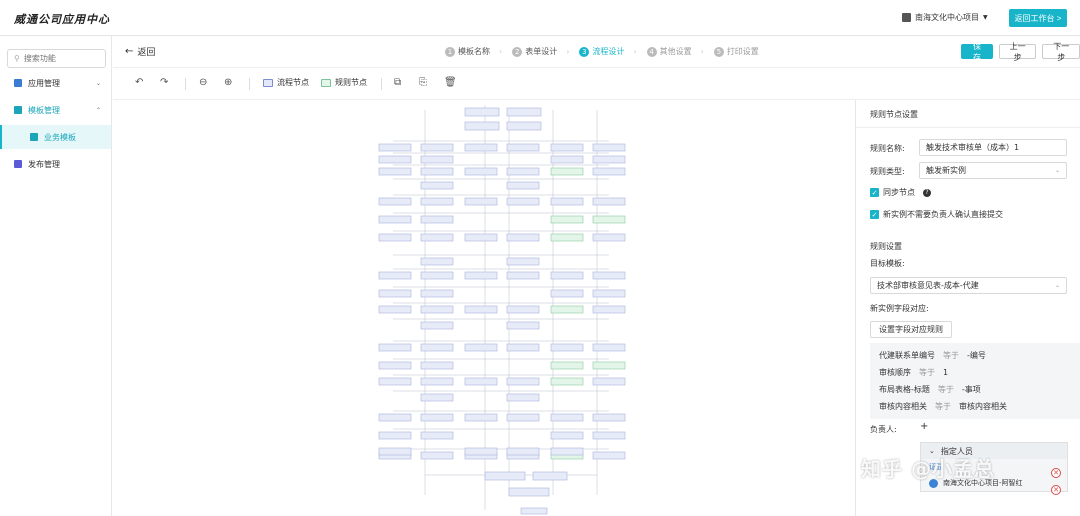 Image resolution: width=1080 pixels, height=516 pixels. What do you see at coordinates (900, 192) in the screenshot?
I see `sync-node-checkbox: ✓ 同步节点 ?` at bounding box center [900, 192].